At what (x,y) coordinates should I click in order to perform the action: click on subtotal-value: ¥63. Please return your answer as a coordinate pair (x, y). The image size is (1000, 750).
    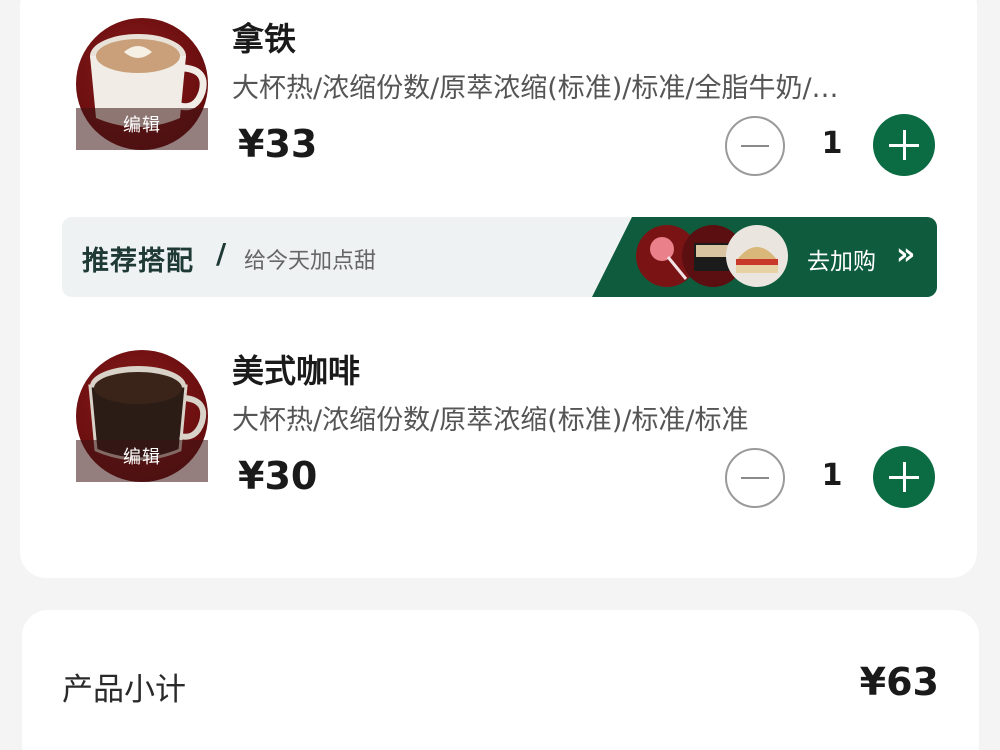
    Looking at the image, I should click on (899, 682).